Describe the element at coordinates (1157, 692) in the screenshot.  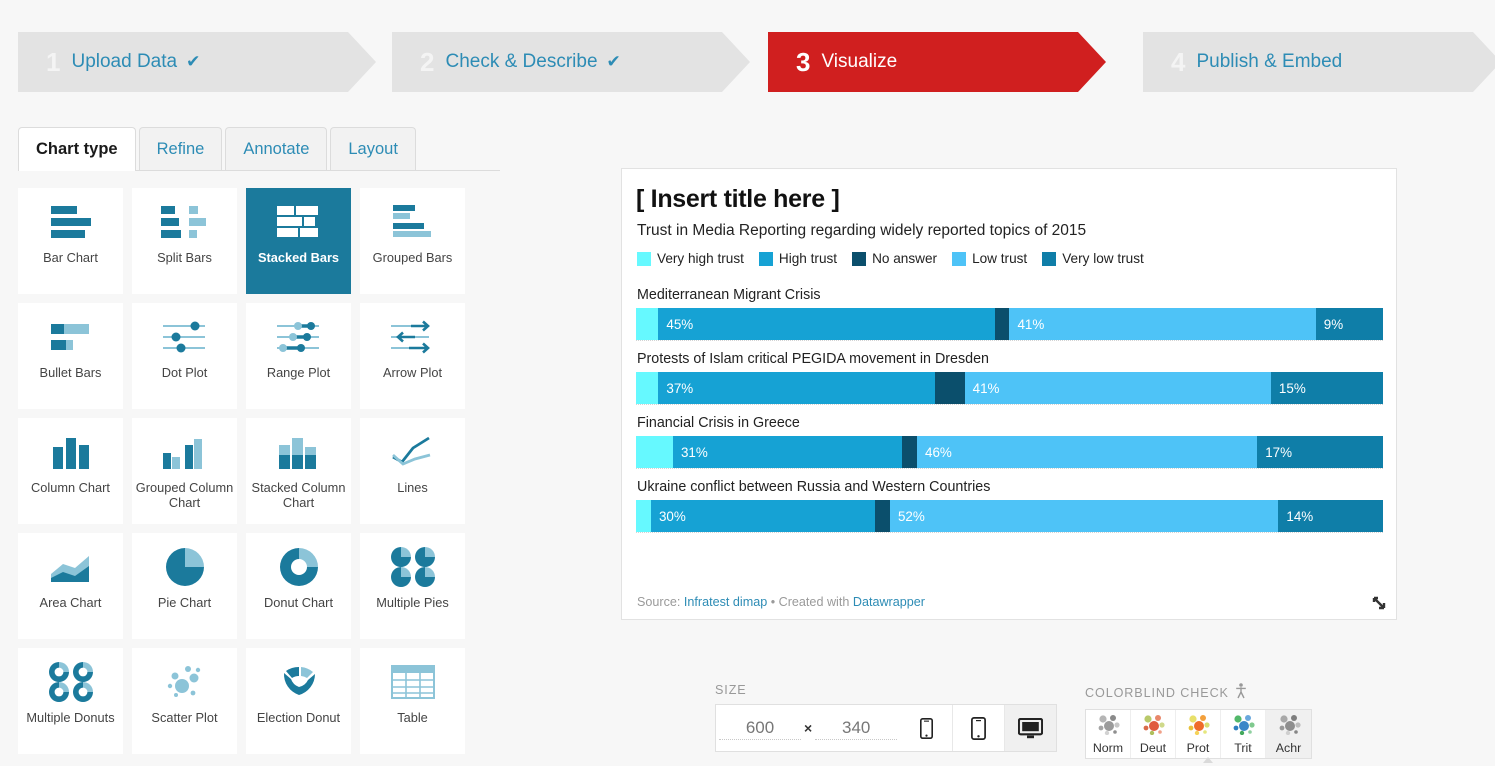
I see `colorblind-title-label: COLORBLIND CHECK` at that location.